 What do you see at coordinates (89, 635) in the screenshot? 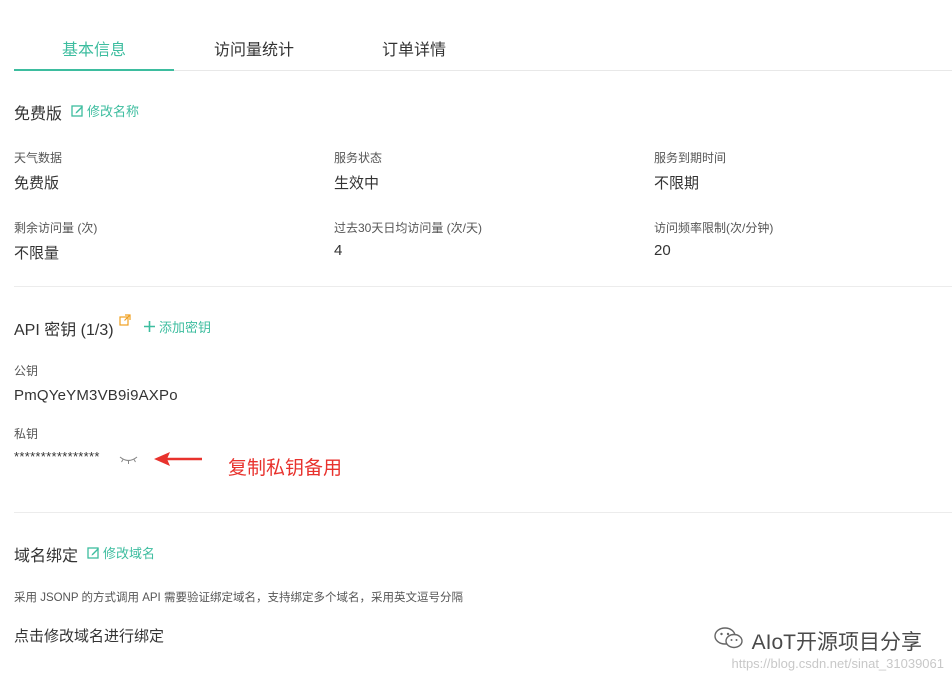
I see `bind-domain-prompt: 点击修改域名进行绑定` at bounding box center [89, 635].